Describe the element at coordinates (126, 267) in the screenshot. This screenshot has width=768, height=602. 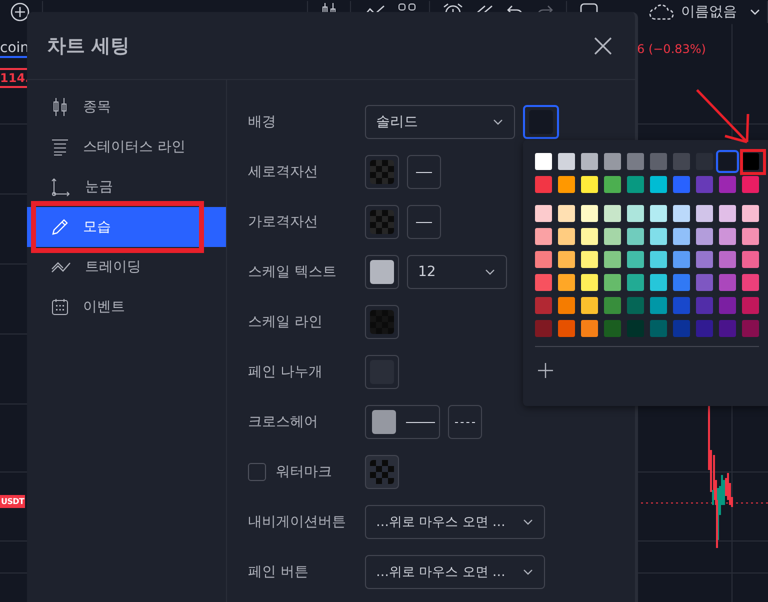
I see `settings-tab: 트레이딩` at that location.